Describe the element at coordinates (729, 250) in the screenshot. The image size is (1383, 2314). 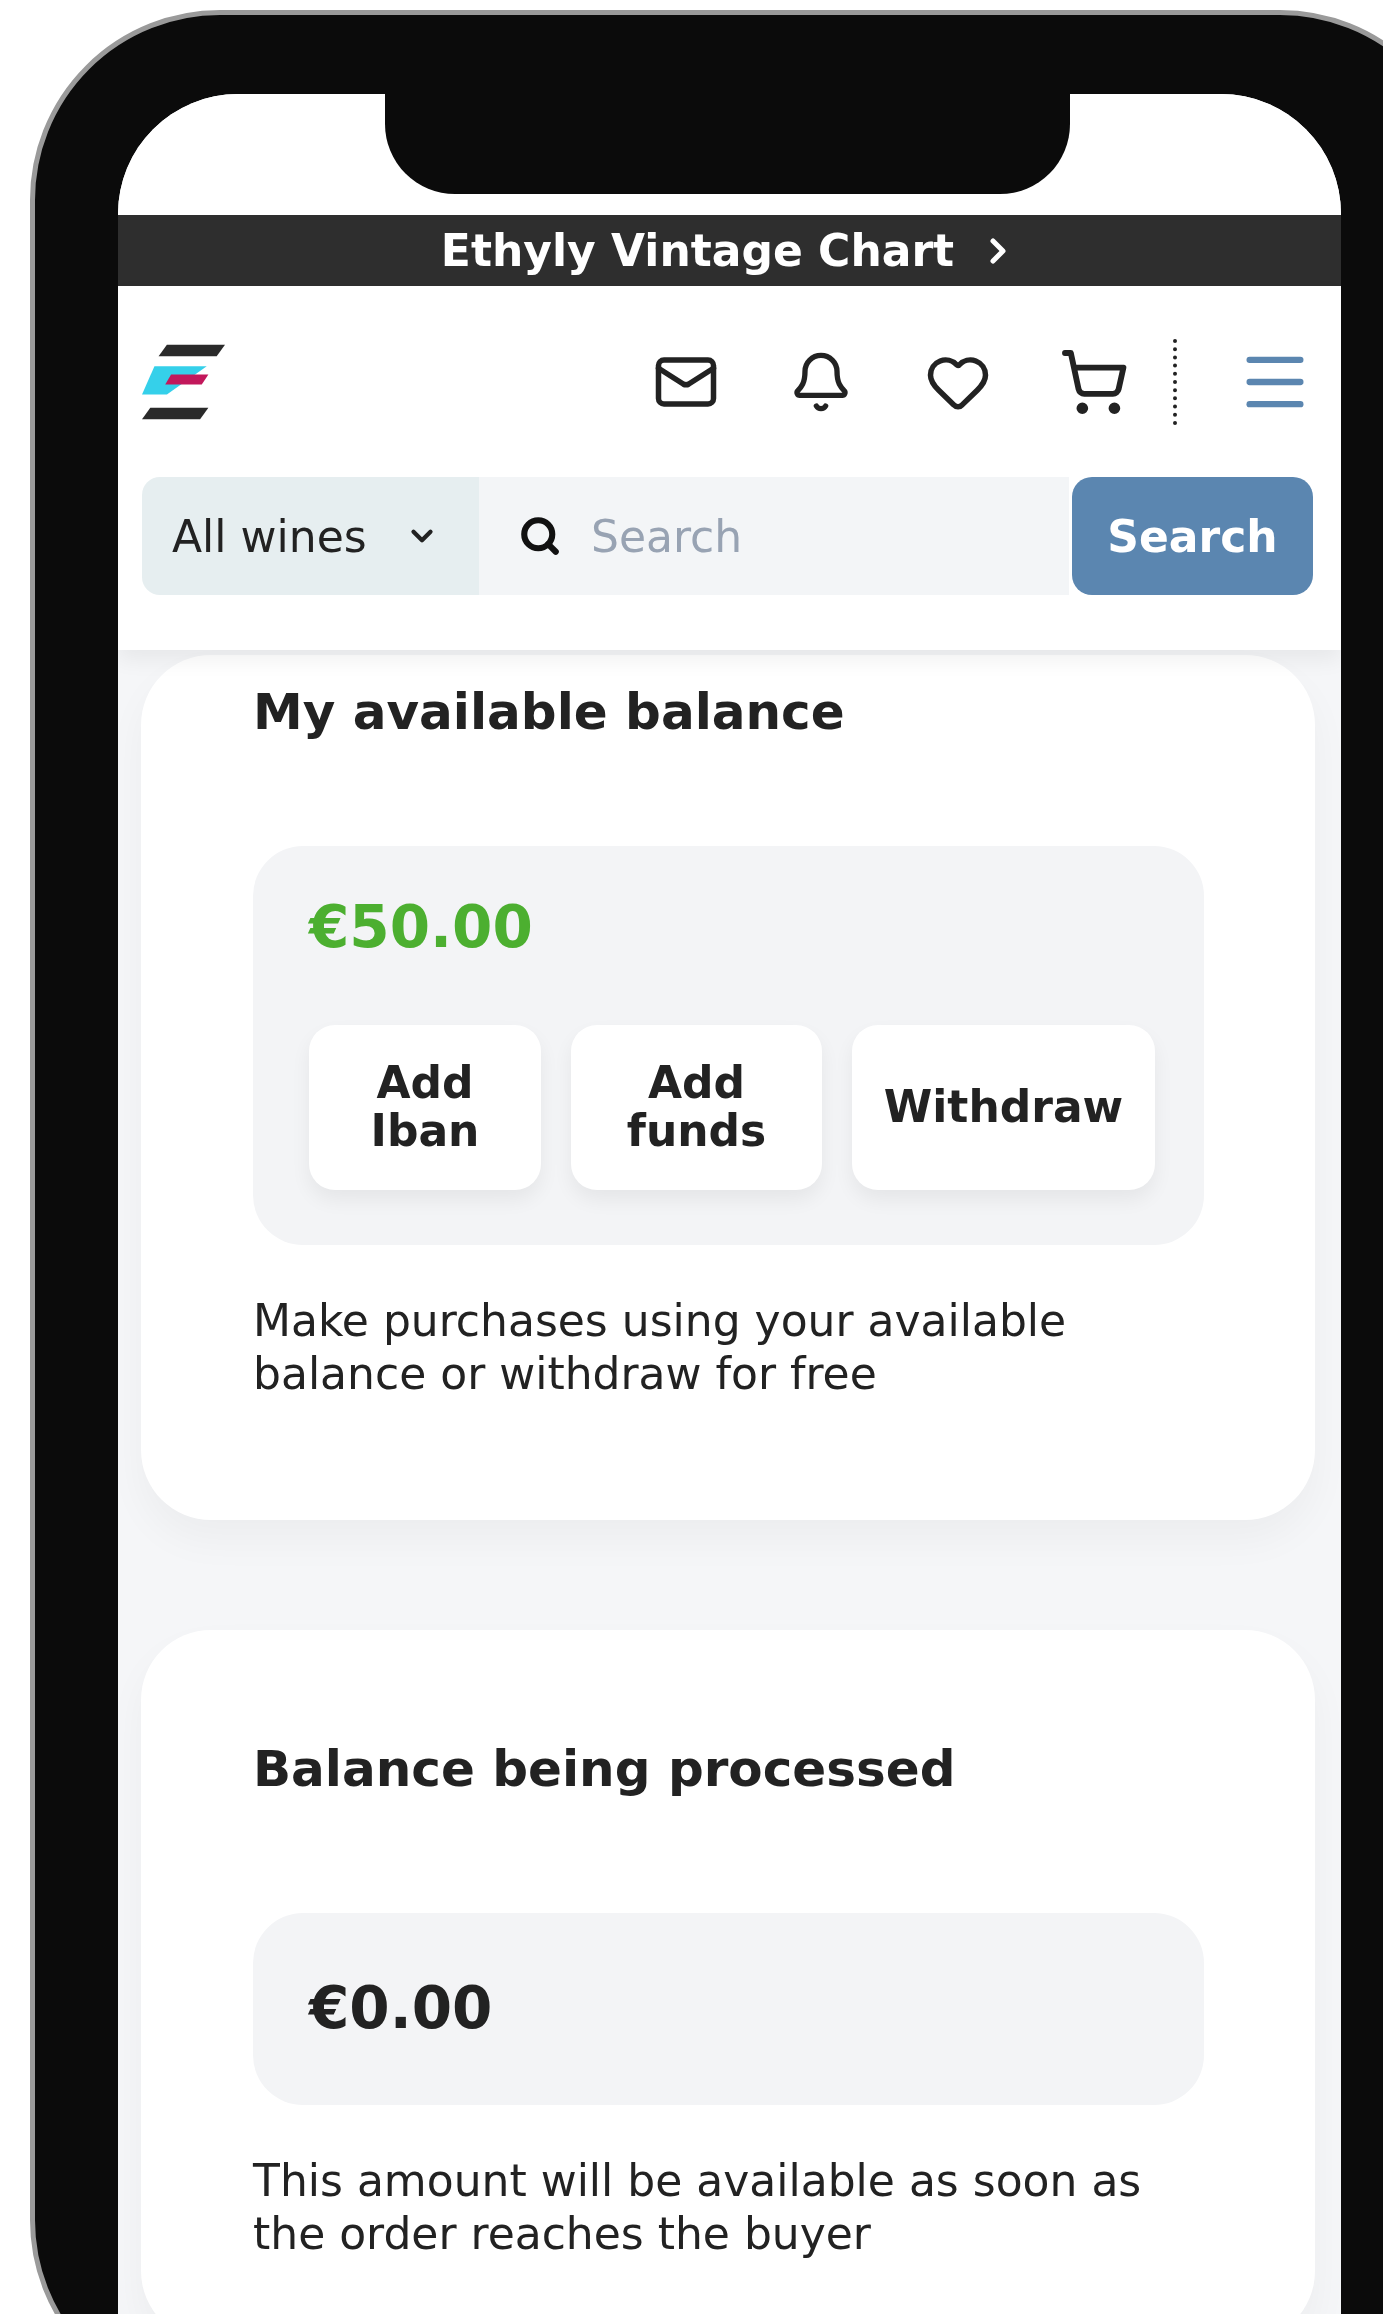
I see `banner-link: Ethyly Vintage Chart` at that location.